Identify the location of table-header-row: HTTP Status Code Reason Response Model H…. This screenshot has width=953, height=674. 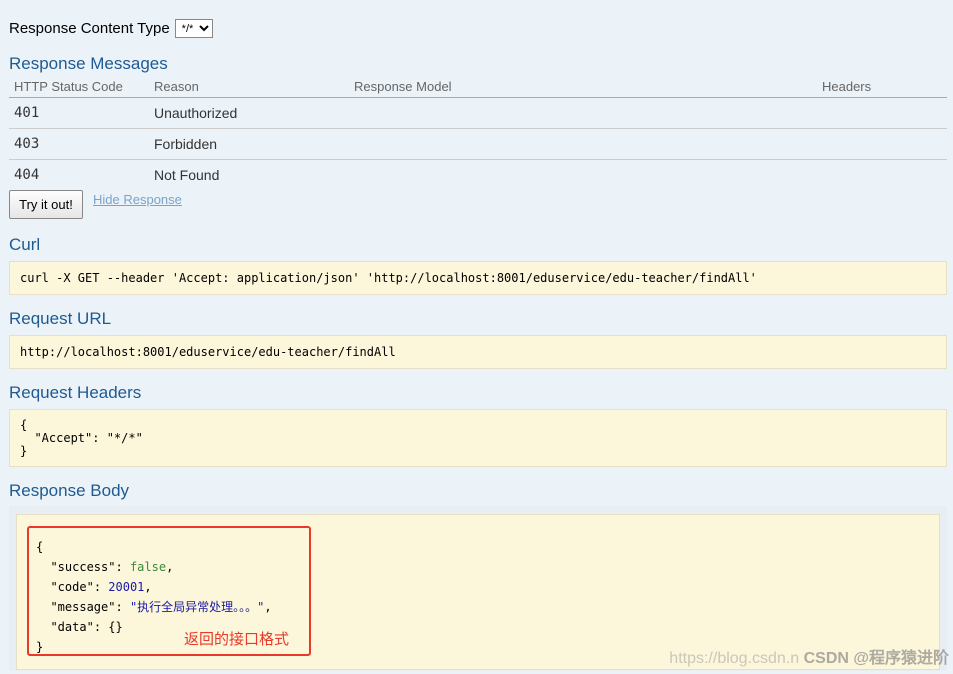
(478, 87).